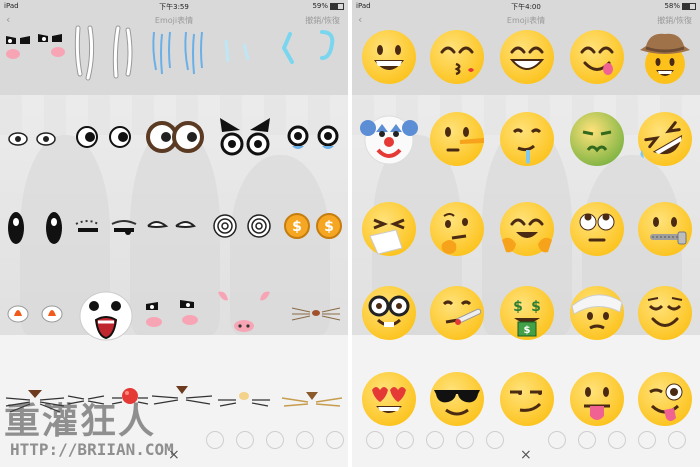 This screenshot has width=700, height=467. I want to click on clock: 下午3:59, so click(174, 7).